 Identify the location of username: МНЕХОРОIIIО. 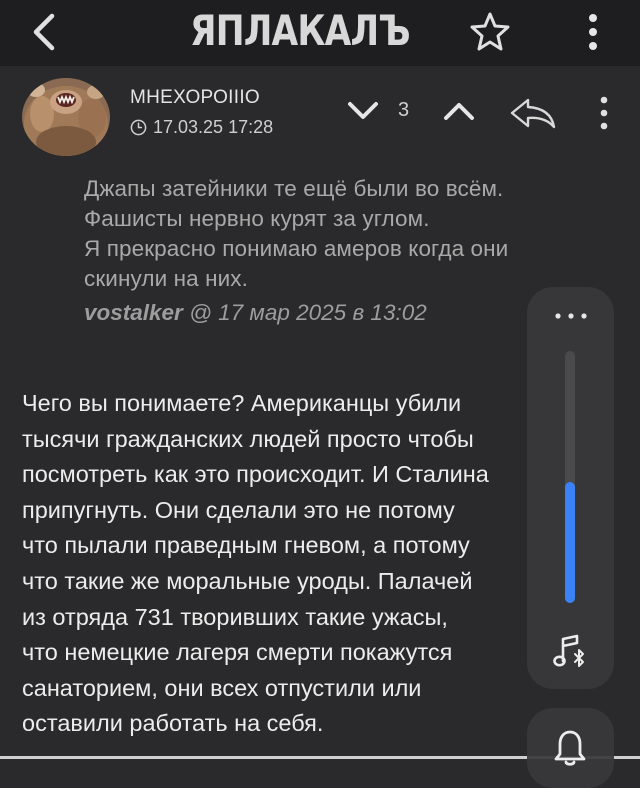
(195, 98).